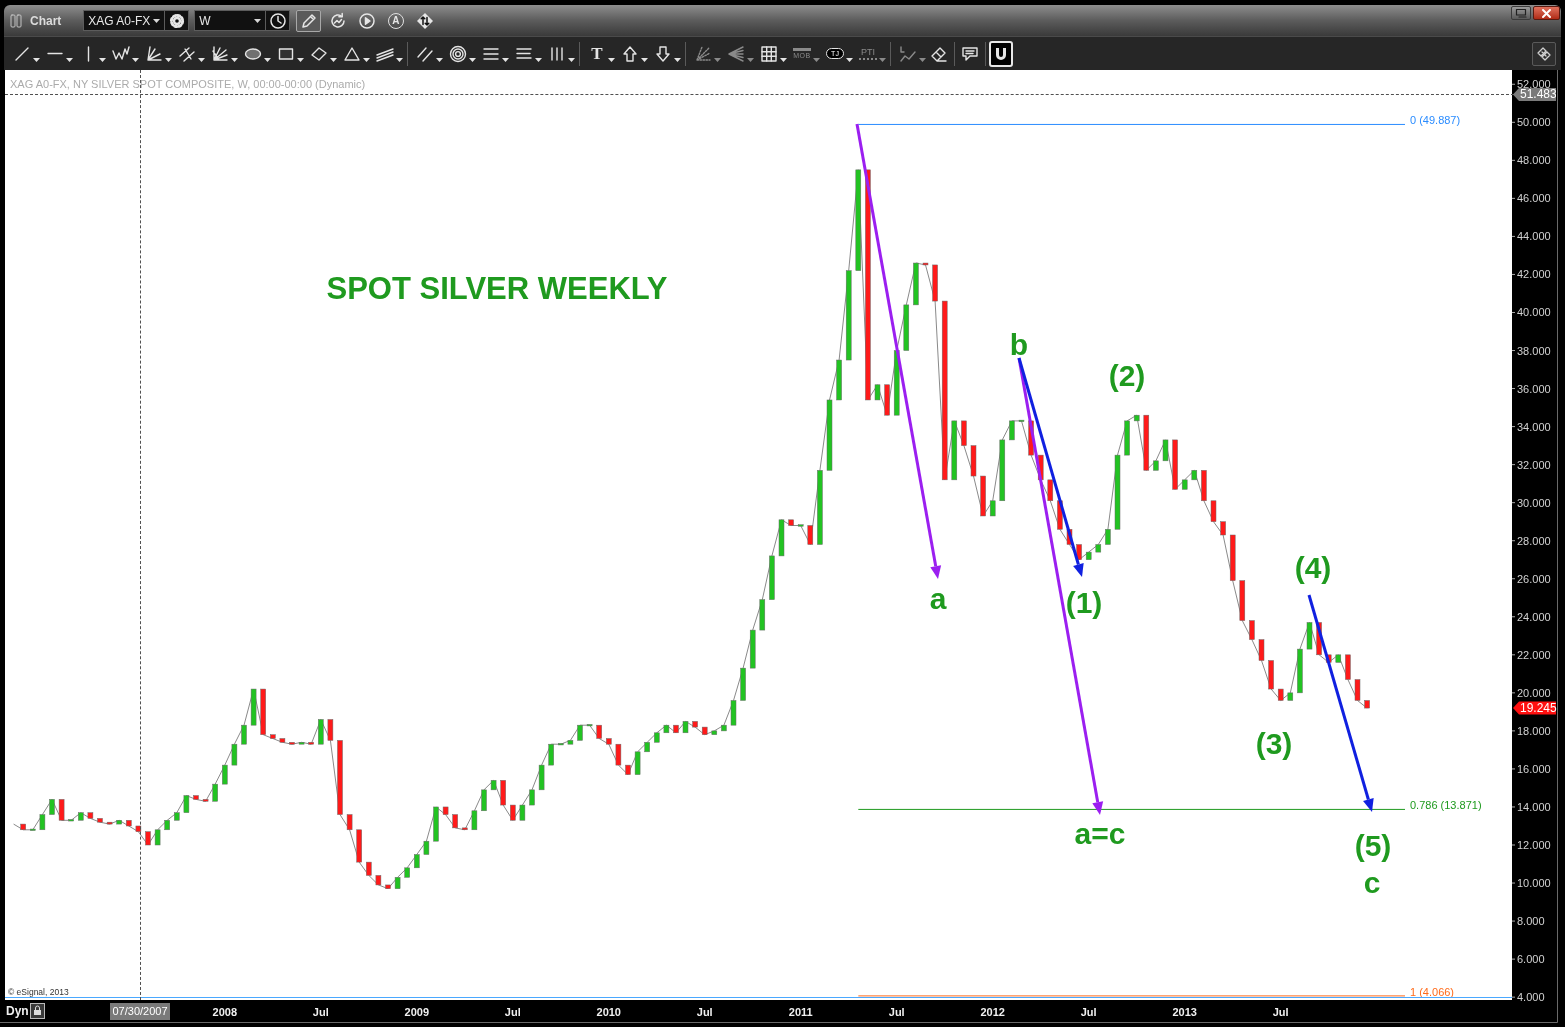 The image size is (1565, 1027). What do you see at coordinates (1019, 344) in the screenshot?
I see `wave-label: b` at bounding box center [1019, 344].